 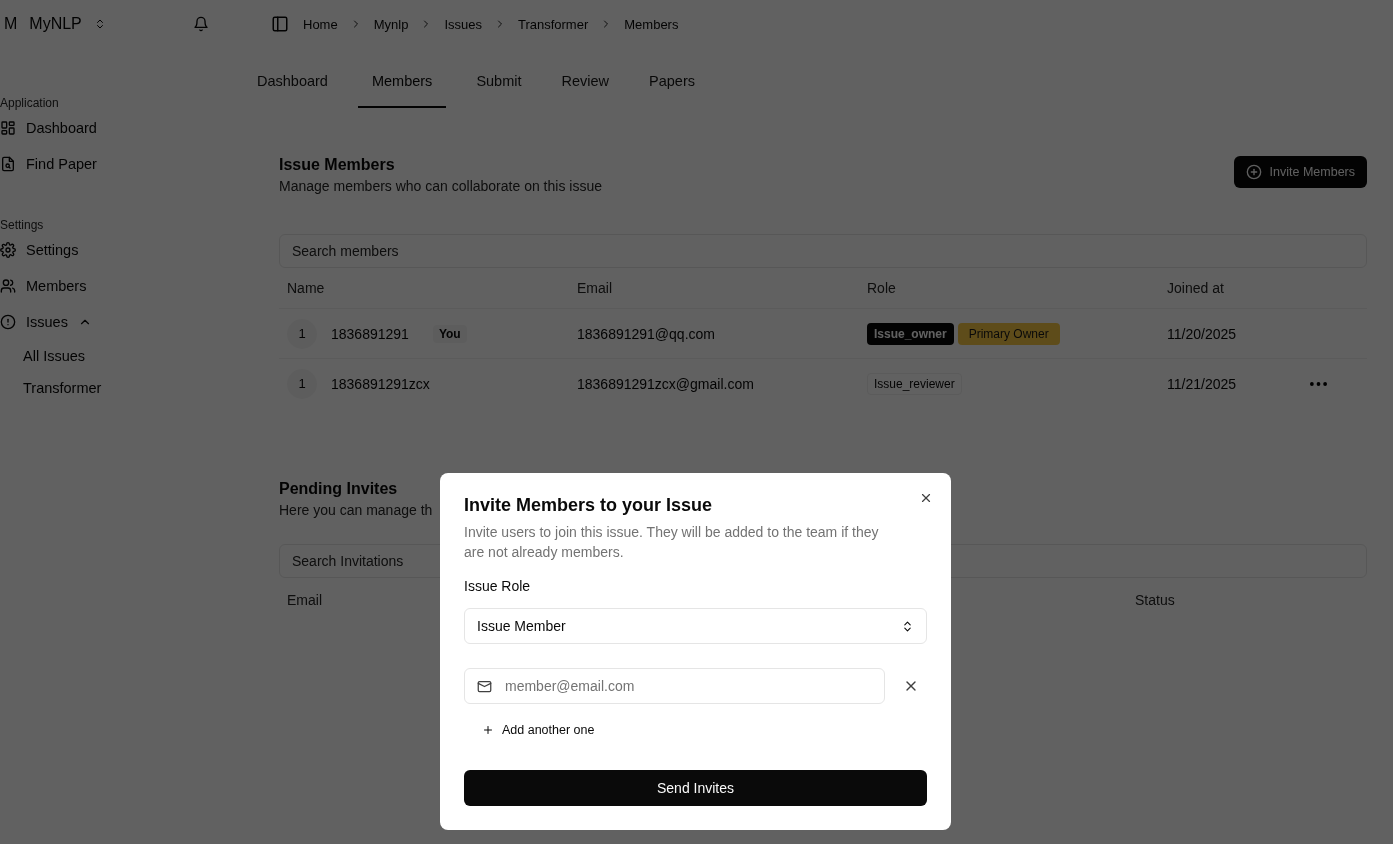 I want to click on field-label: Issue Role, so click(x=498, y=586).